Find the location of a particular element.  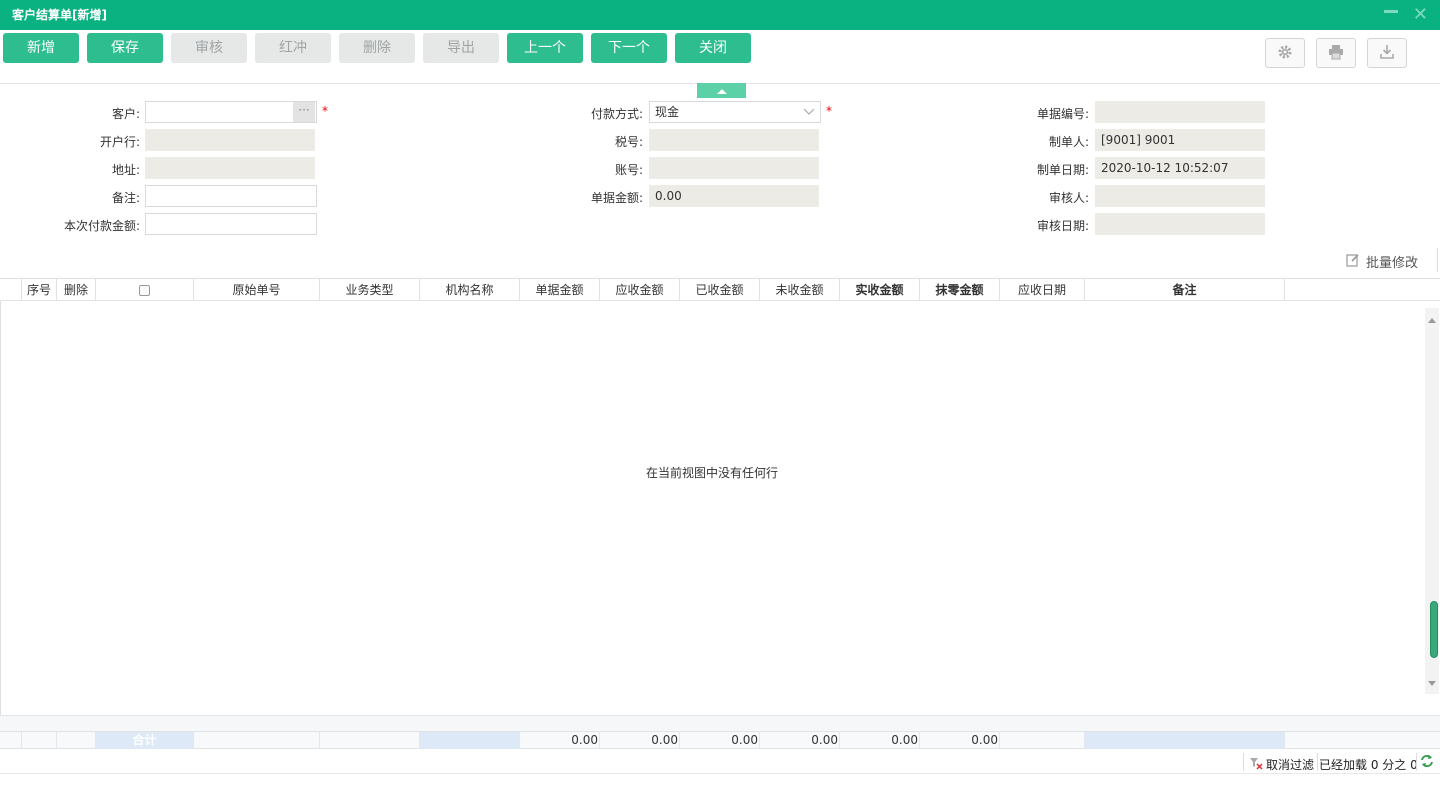

col-orig-no: 原始单号 is located at coordinates (257, 290).